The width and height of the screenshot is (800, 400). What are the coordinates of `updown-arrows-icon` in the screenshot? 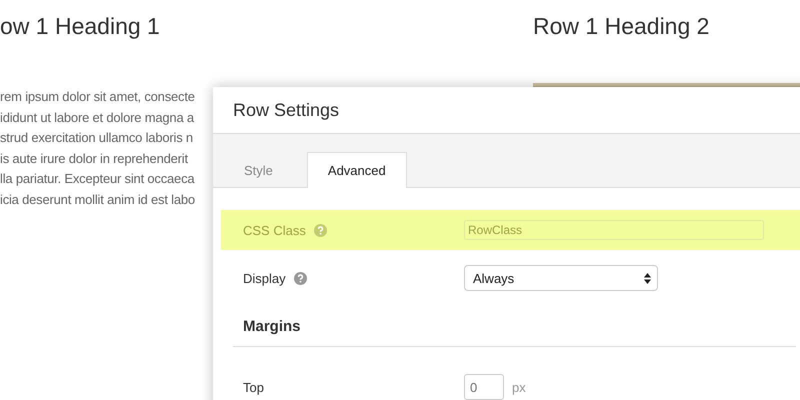 It's located at (647, 278).